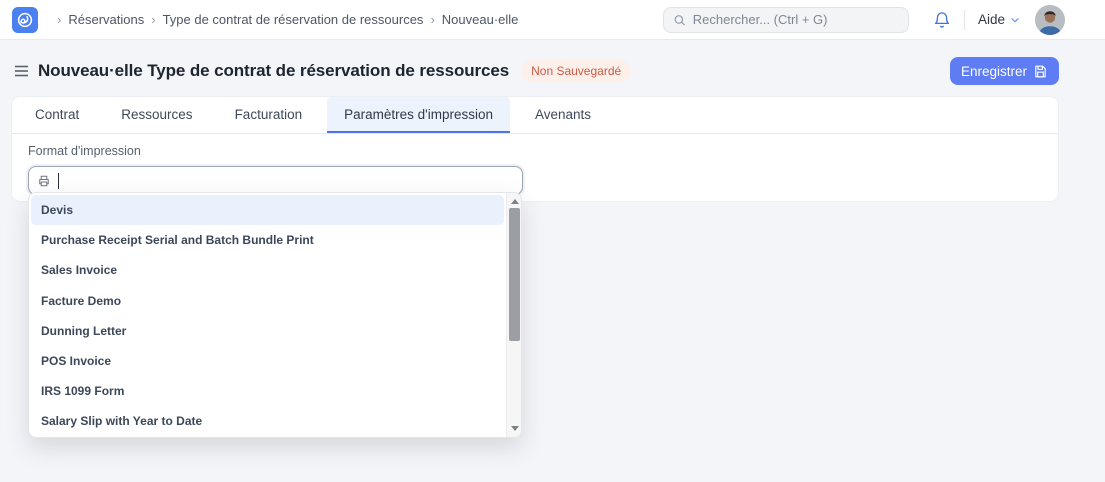 Image resolution: width=1105 pixels, height=482 pixels. I want to click on tab-label: Facturation, so click(268, 114).